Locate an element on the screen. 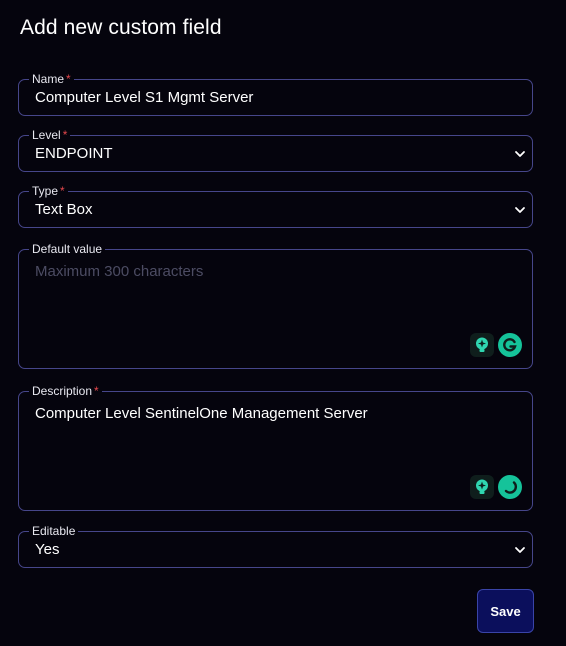  editable-select: Editable Yes is located at coordinates (275, 545).